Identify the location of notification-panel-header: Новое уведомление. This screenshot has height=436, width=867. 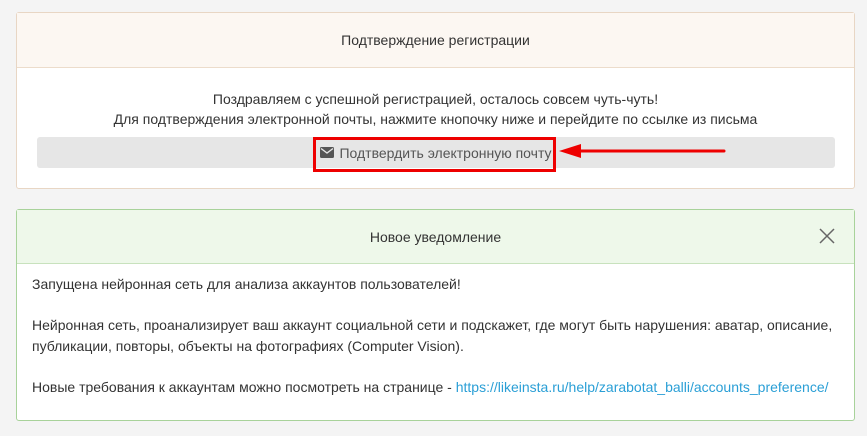
(435, 237).